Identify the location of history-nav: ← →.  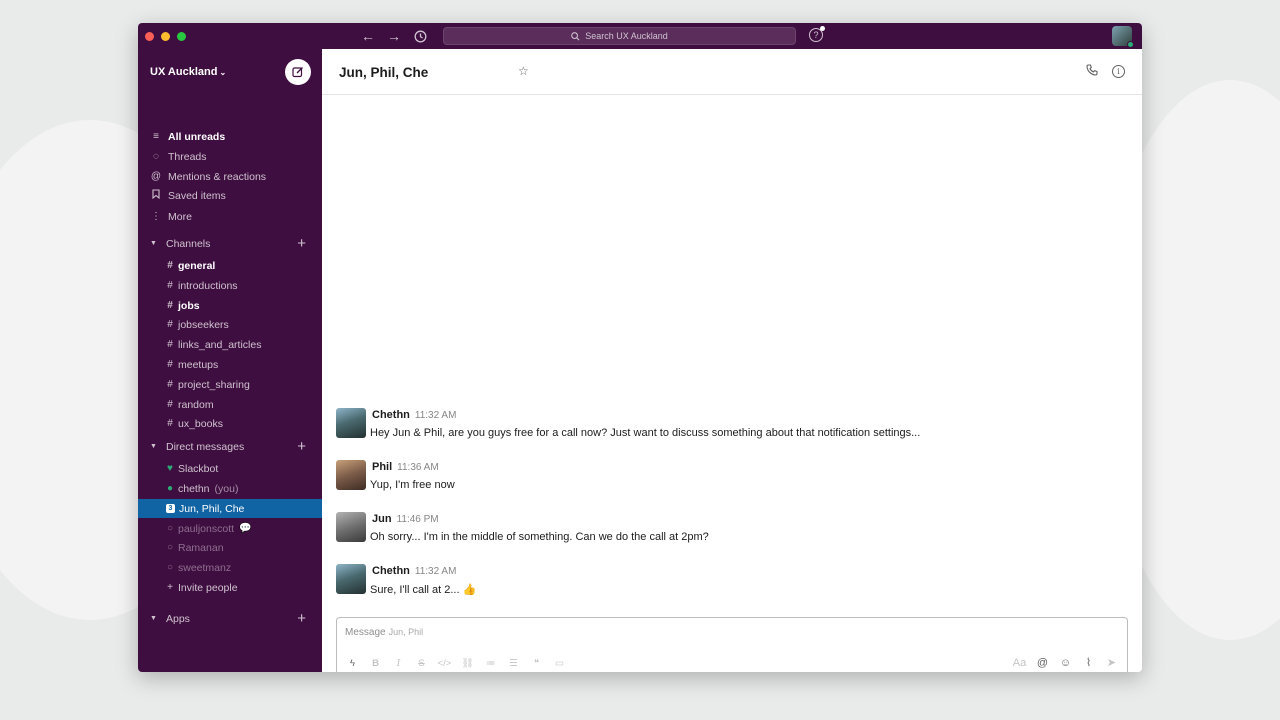
(394, 36).